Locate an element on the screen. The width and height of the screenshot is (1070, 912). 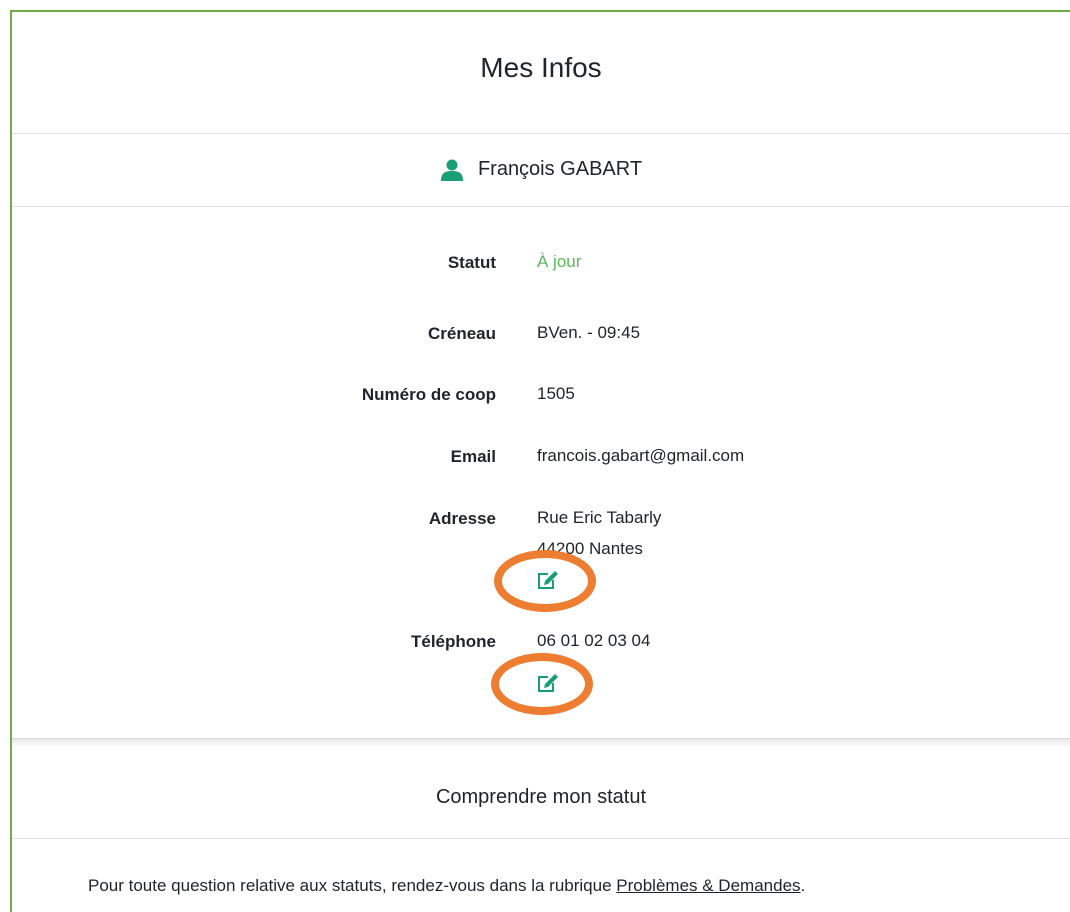
user-icon is located at coordinates (451, 170).